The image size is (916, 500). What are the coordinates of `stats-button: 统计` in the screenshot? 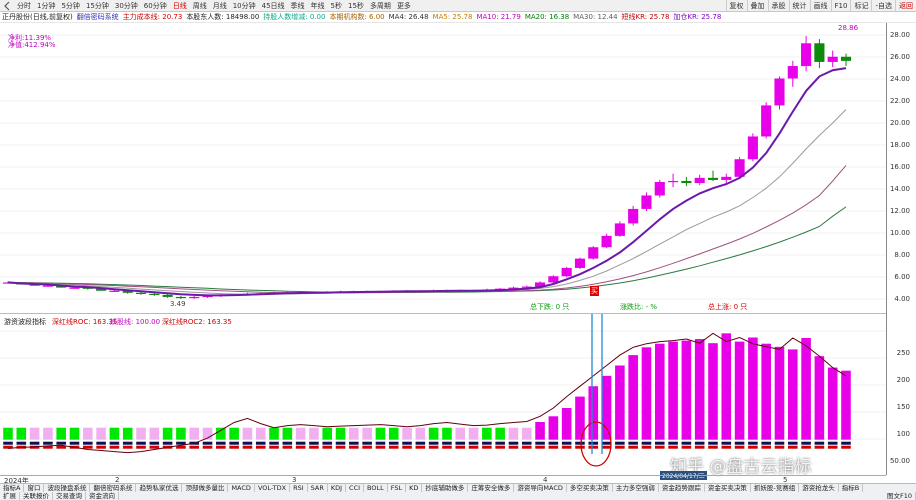 It's located at (799, 6).